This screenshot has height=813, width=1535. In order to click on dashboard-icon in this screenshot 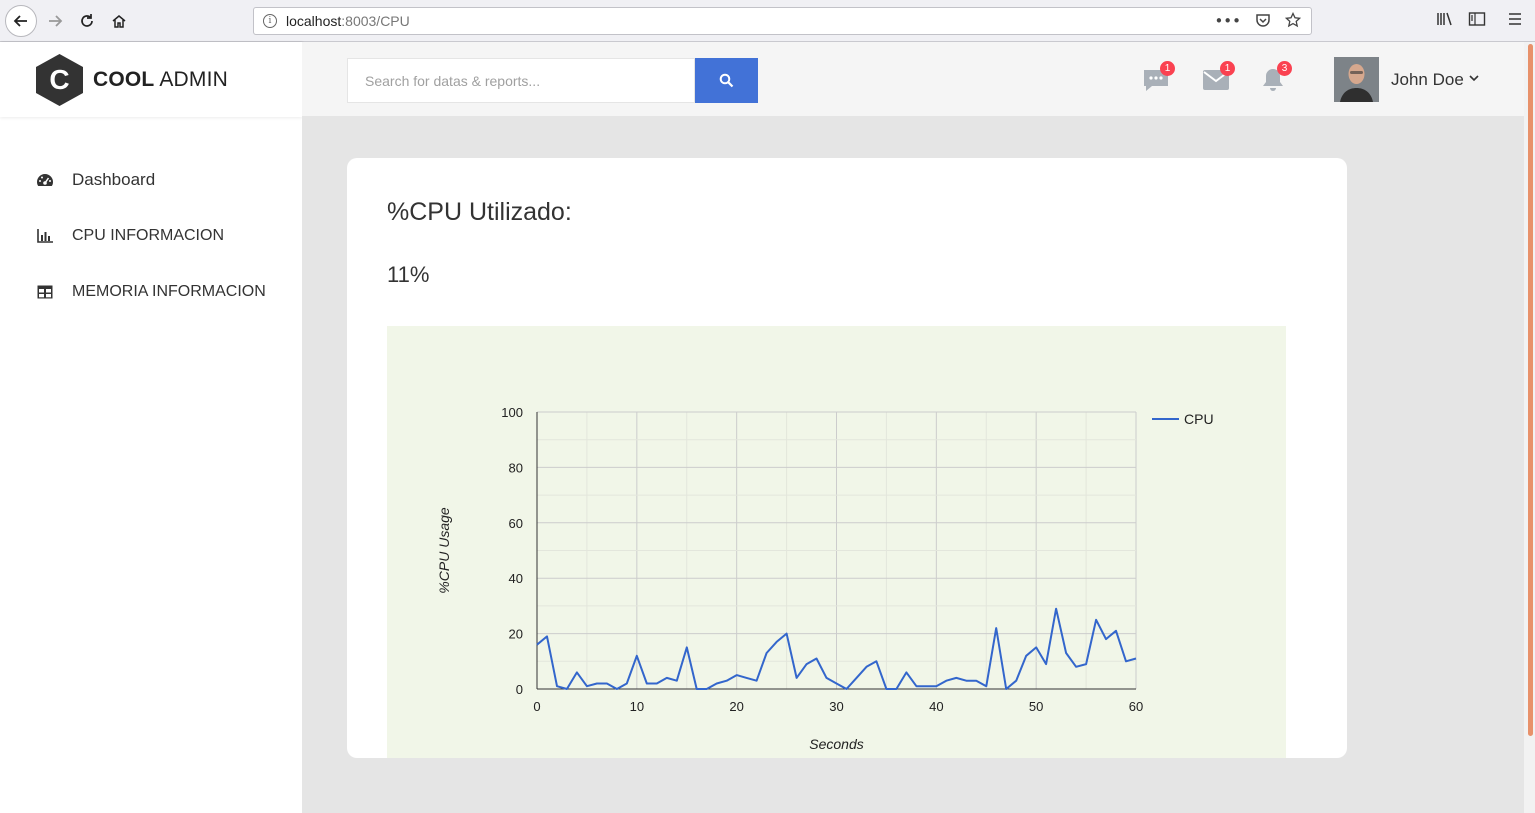, I will do `click(45, 180)`.